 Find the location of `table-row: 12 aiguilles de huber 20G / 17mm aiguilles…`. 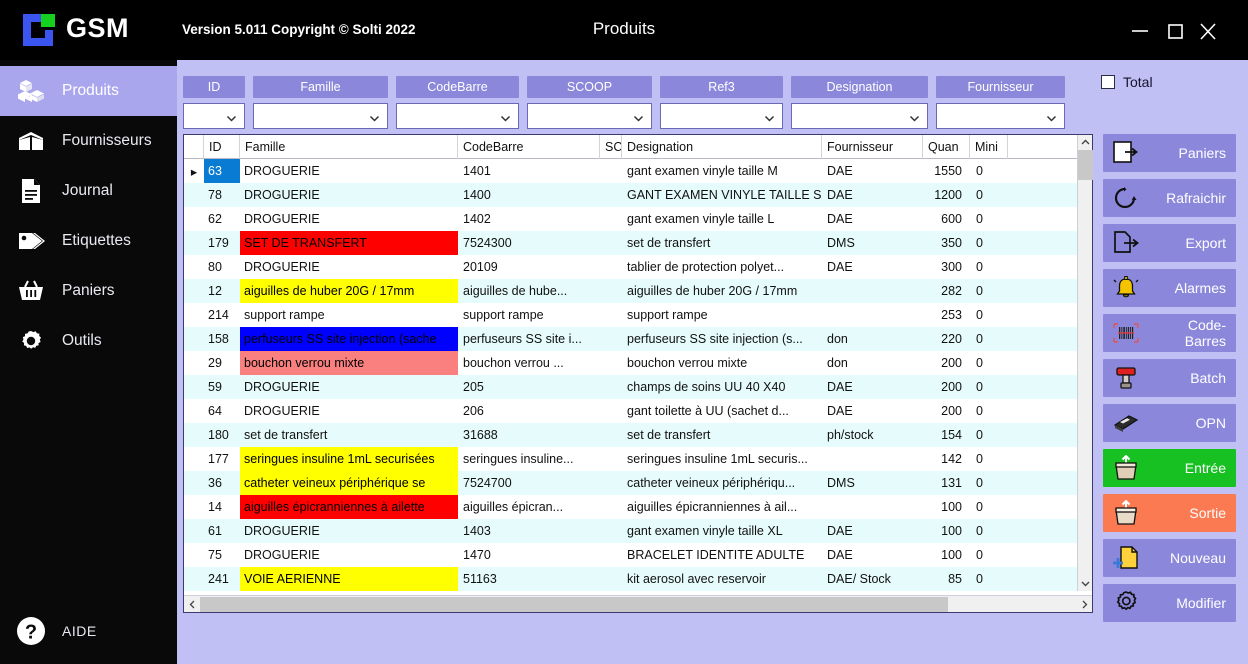

table-row: 12 aiguilles de huber 20G / 17mm aiguilles… is located at coordinates (638, 291).